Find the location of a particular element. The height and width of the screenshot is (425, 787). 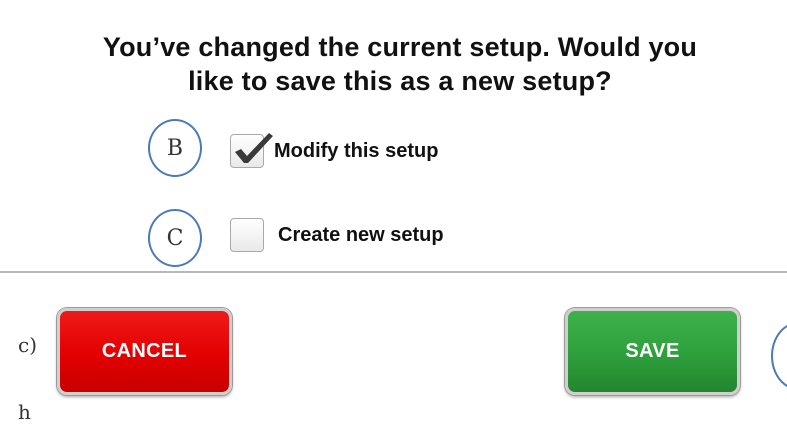

option-modify-setup: Modify this setup is located at coordinates (334, 150).